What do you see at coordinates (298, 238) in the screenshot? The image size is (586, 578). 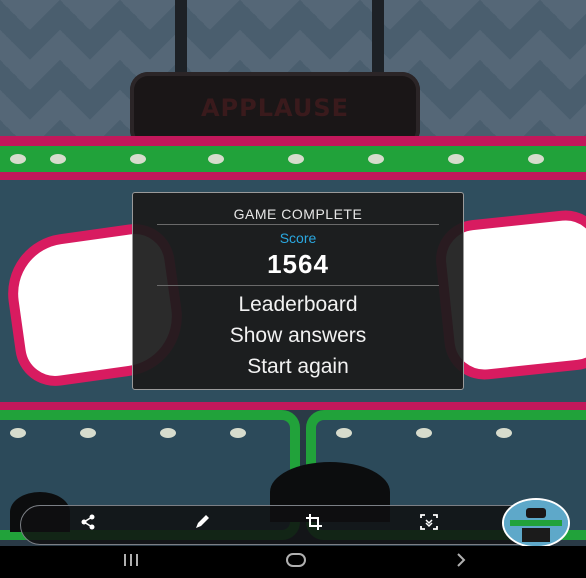 I see `score-label: Score` at bounding box center [298, 238].